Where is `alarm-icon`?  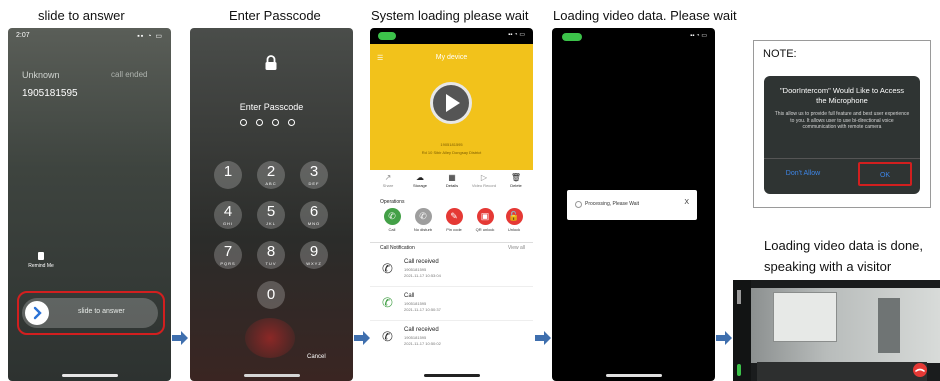 alarm-icon is located at coordinates (41, 256).